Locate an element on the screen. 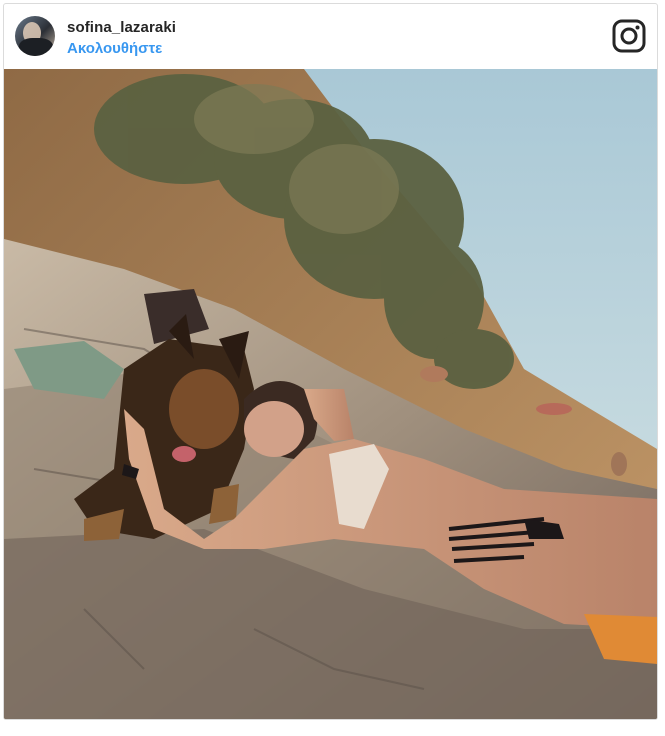 The height and width of the screenshot is (736, 665). instagram-icon is located at coordinates (629, 36).